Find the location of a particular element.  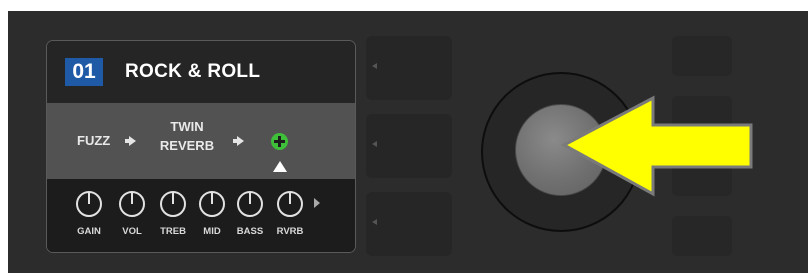

more-knobs-arrow-icon is located at coordinates (317, 203).